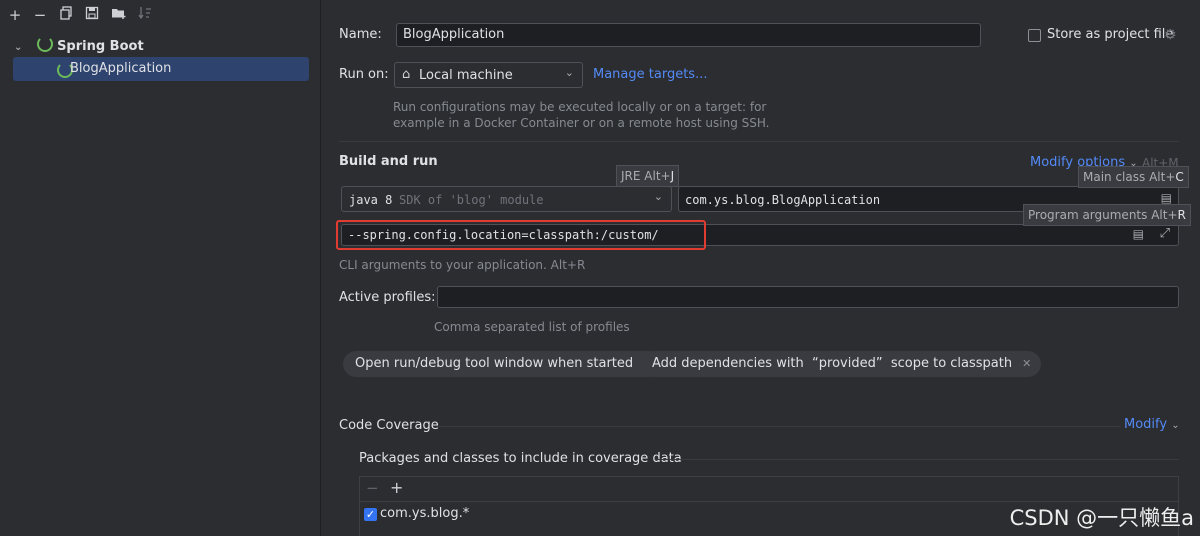  Describe the element at coordinates (119, 15) in the screenshot. I see `new-folder-icon` at that location.